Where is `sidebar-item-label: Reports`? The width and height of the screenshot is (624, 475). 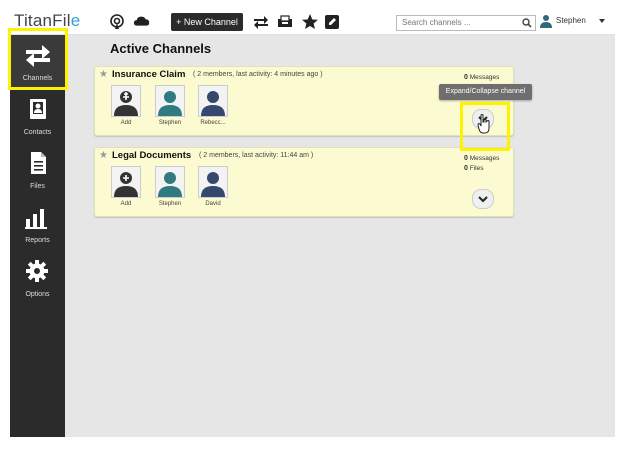
sidebar-item-label: Reports is located at coordinates (37, 240).